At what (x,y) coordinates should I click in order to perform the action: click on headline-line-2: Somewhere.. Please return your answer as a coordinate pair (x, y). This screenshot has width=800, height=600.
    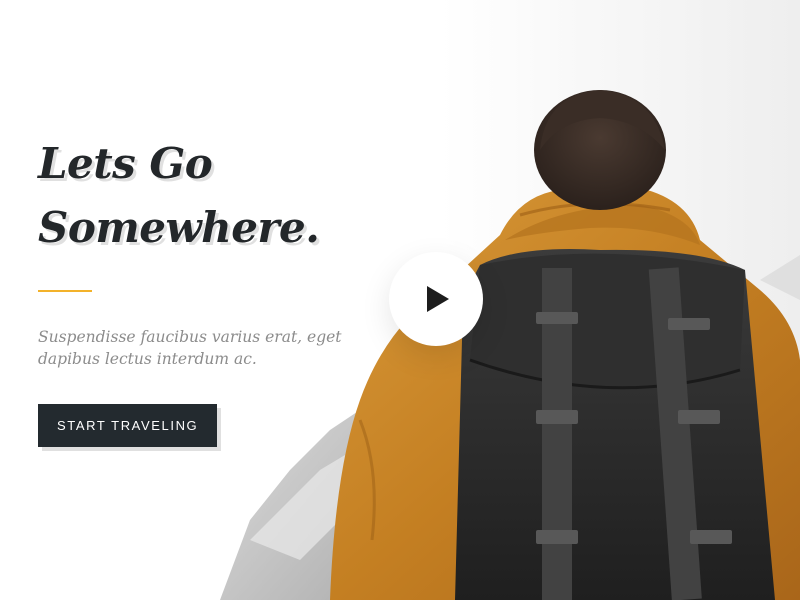
    Looking at the image, I should click on (179, 227).